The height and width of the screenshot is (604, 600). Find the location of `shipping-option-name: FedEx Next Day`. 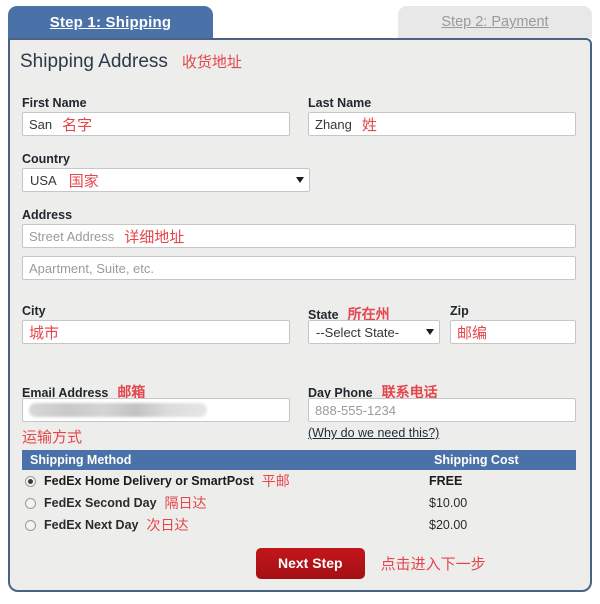

shipping-option-name: FedEx Next Day is located at coordinates (91, 525).